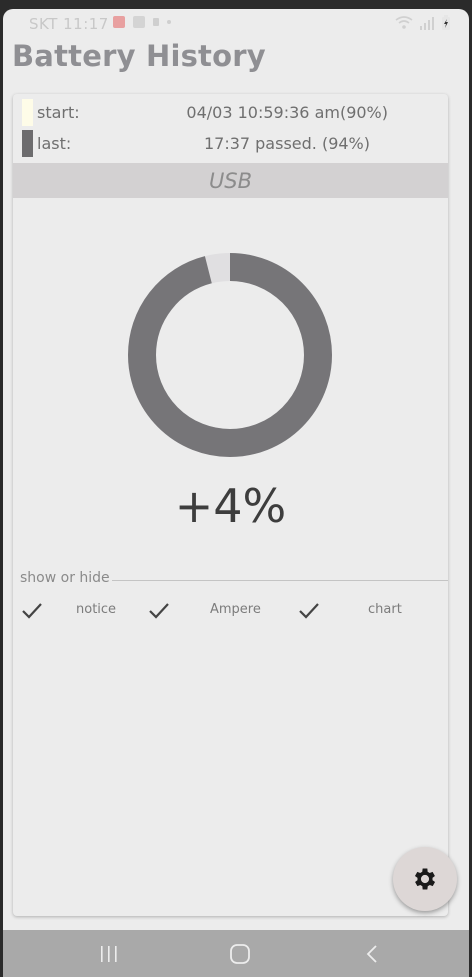 The image size is (472, 977). I want to click on toggle-row: notice Ampere chart, so click(230, 611).